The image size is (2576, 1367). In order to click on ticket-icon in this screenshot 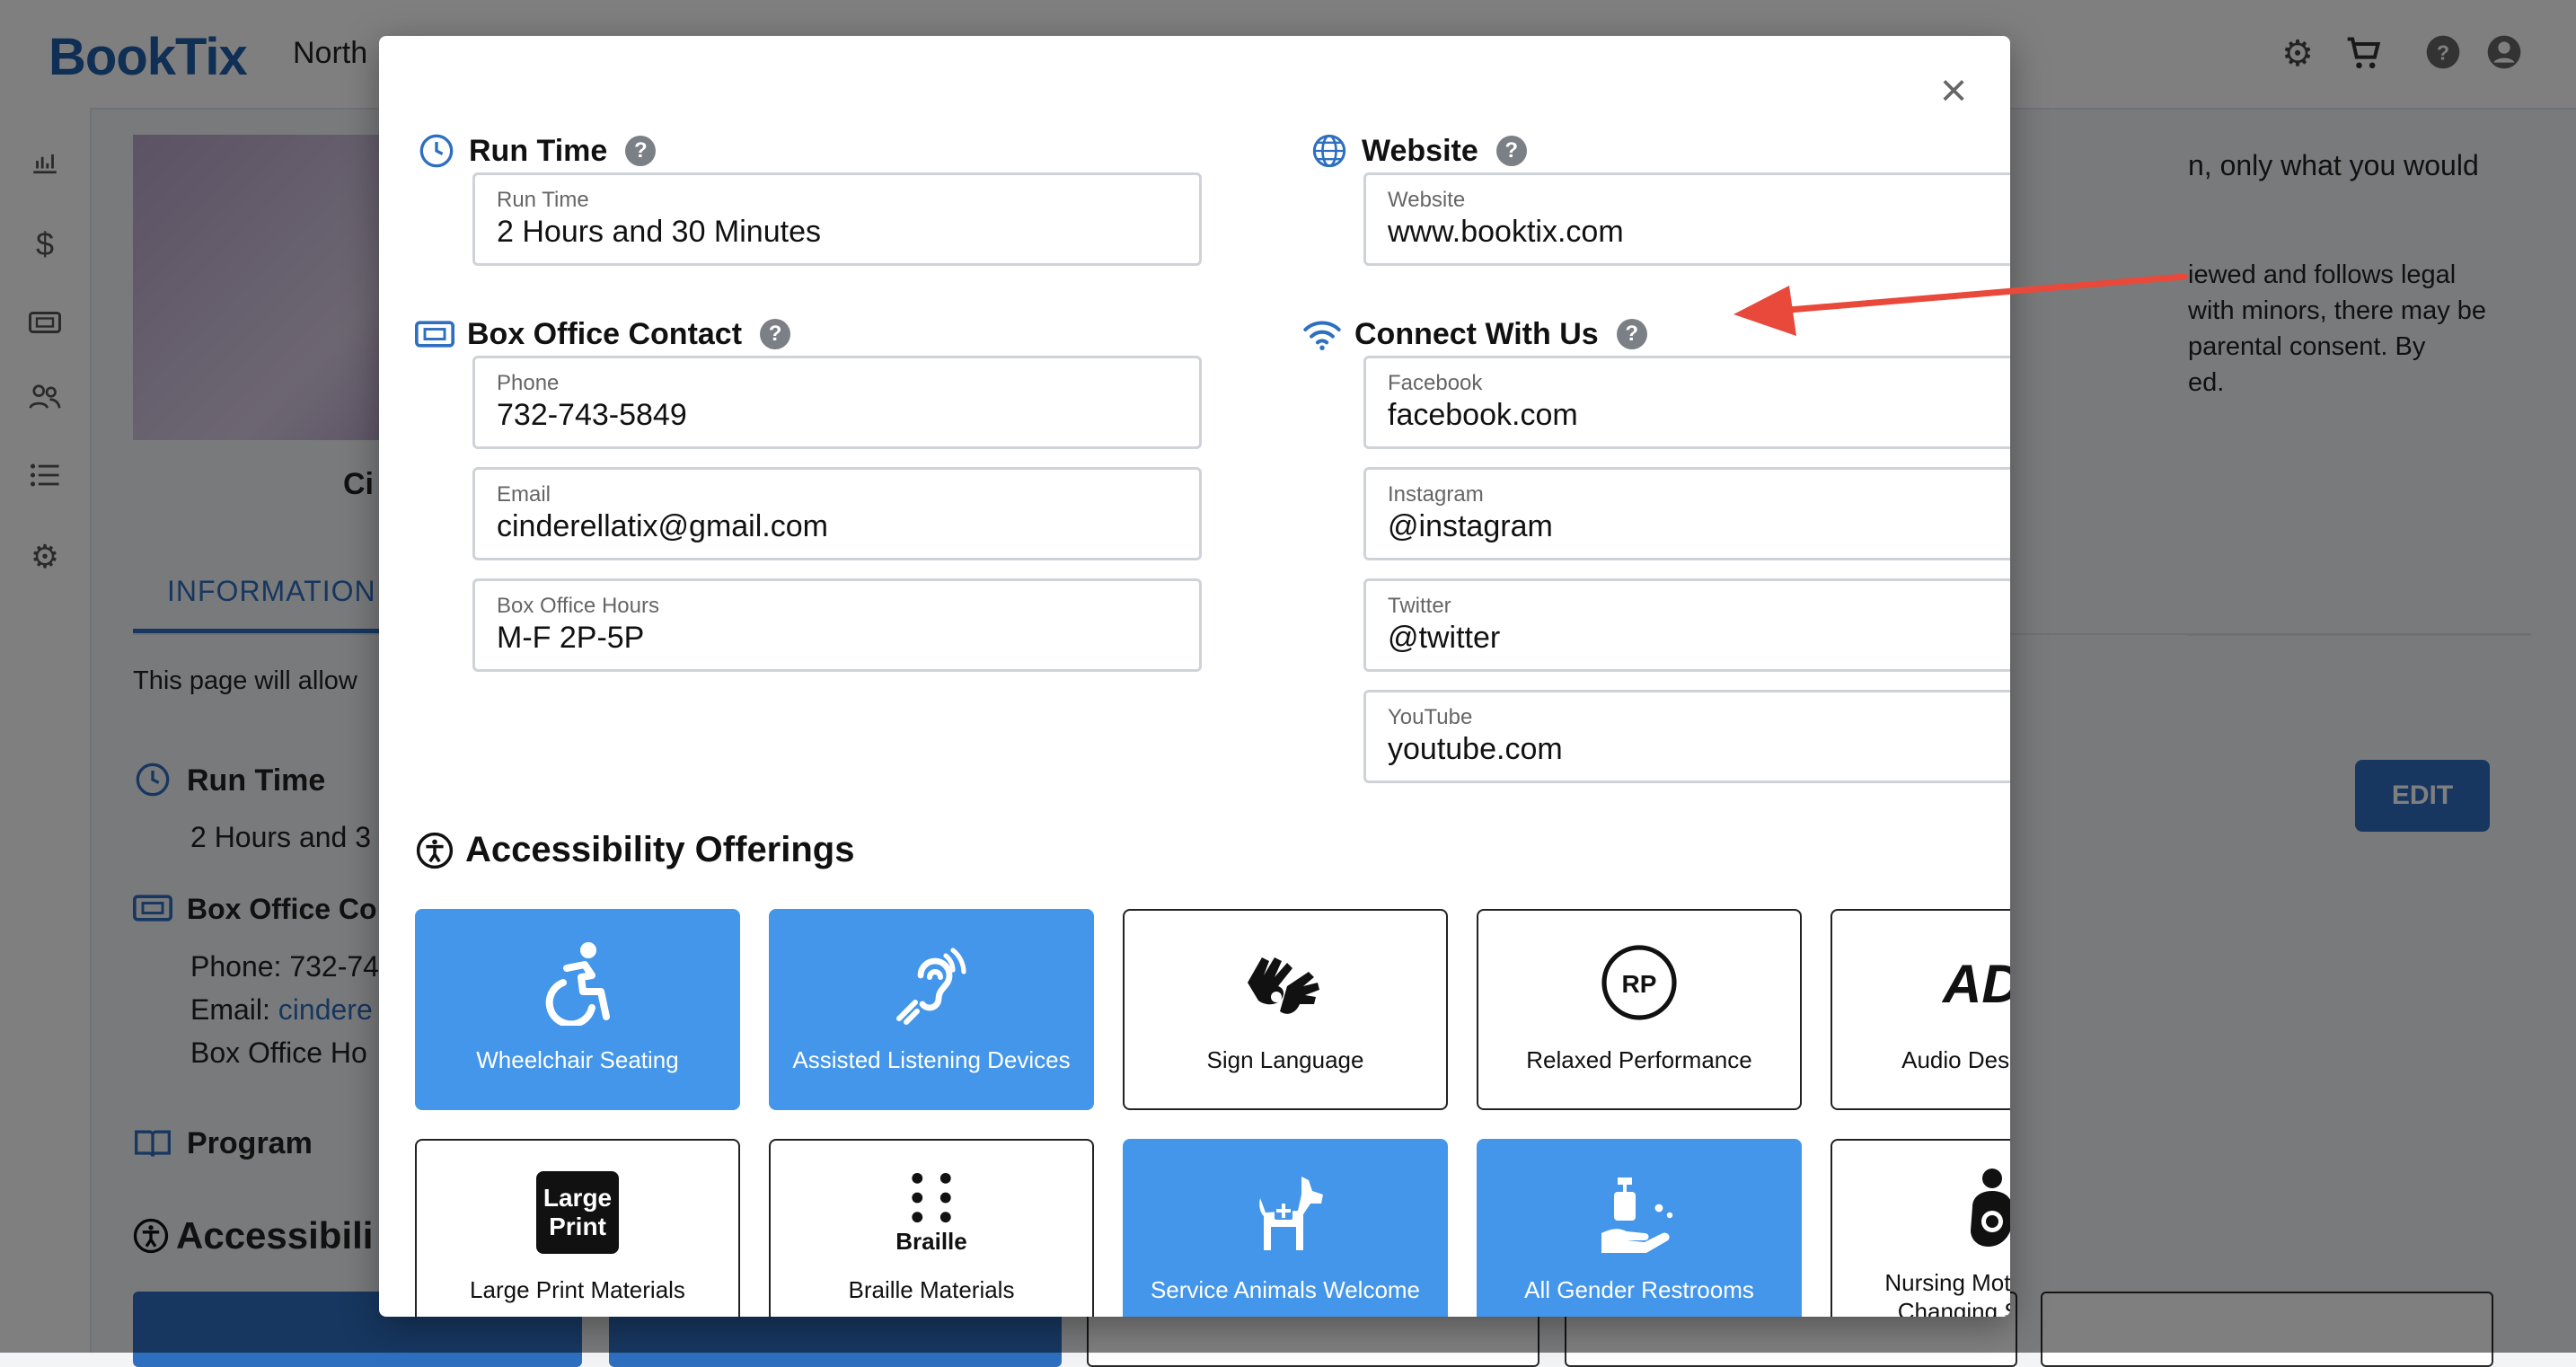, I will do `click(434, 334)`.